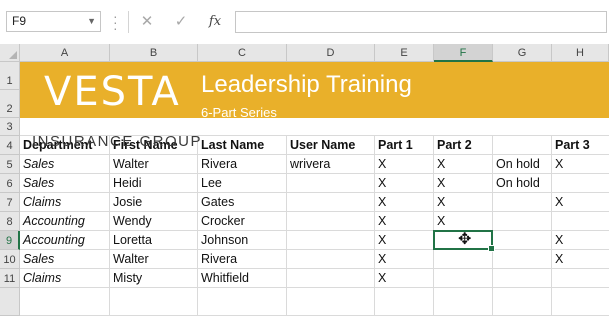  I want to click on row-header: 4, so click(10, 145).